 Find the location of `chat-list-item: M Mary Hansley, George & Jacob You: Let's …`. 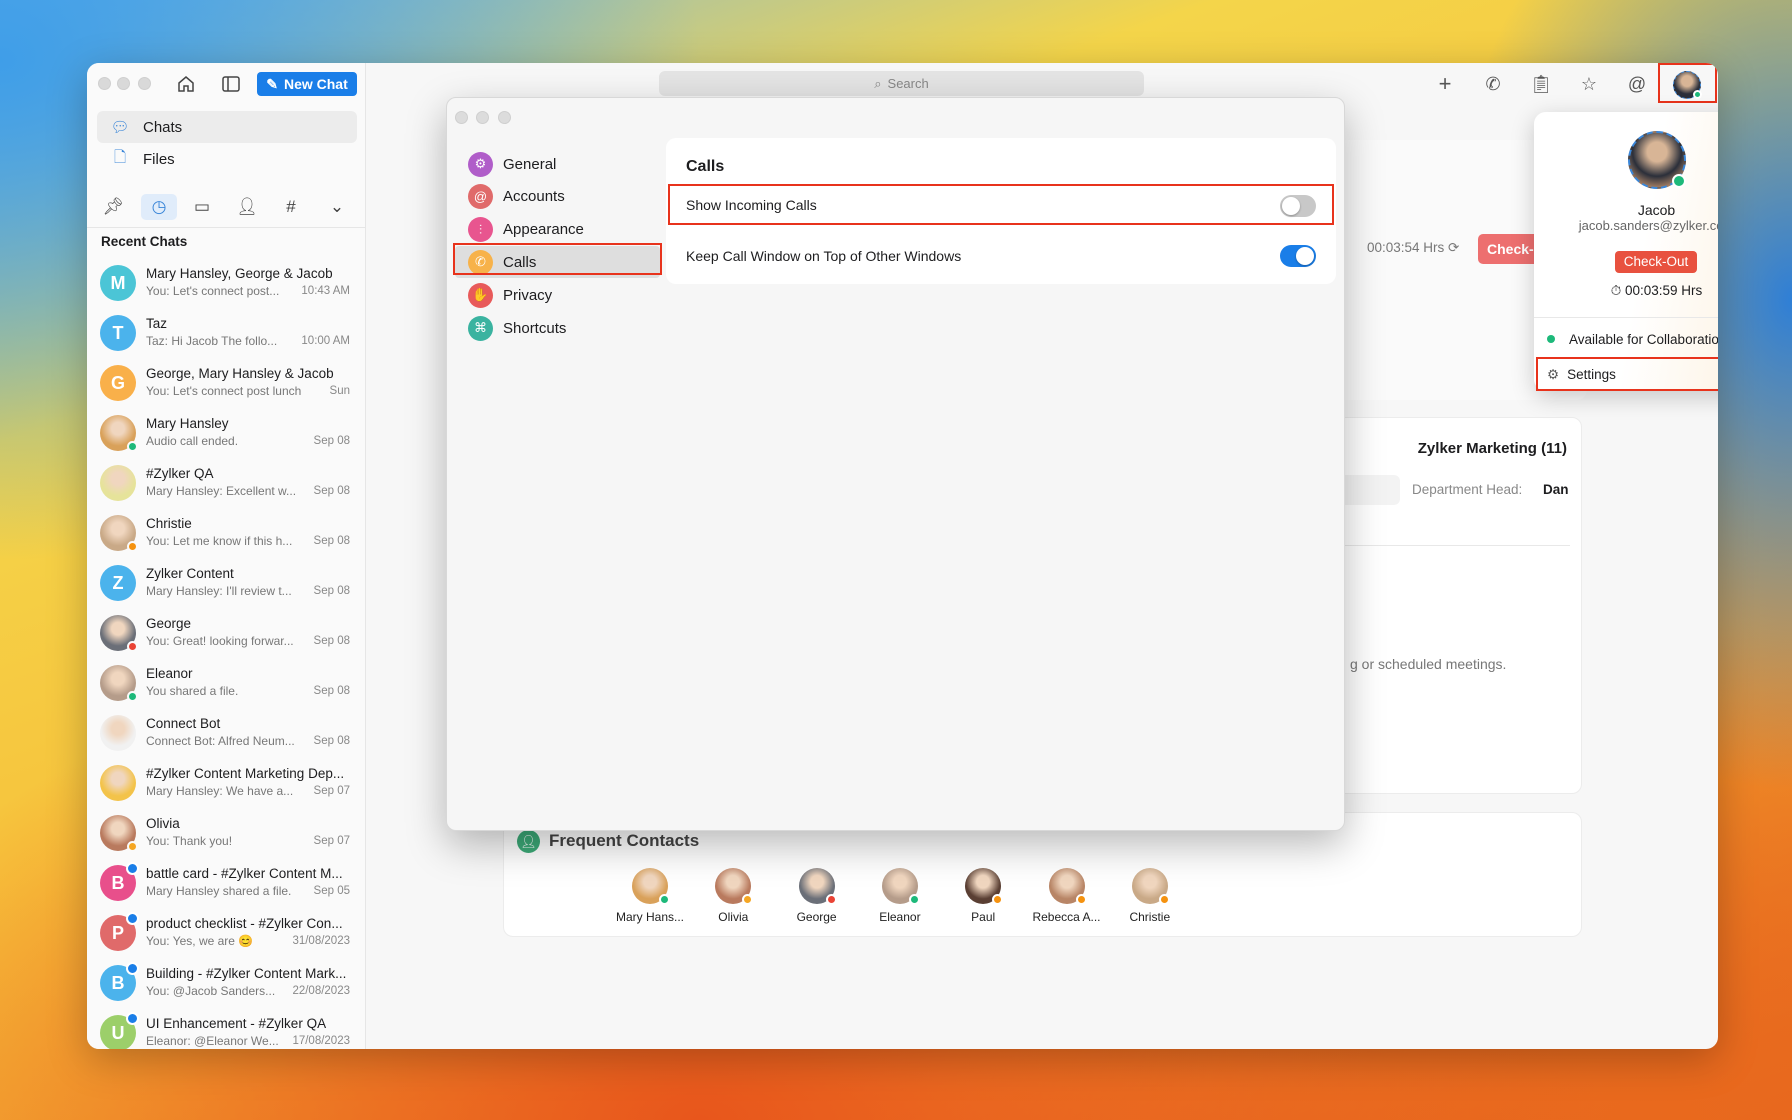

chat-list-item: M Mary Hansley, George & Jacob You: Let's … is located at coordinates (226, 283).